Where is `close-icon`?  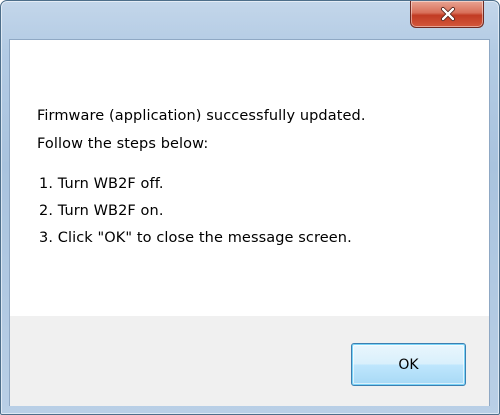
close-icon is located at coordinates (448, 14).